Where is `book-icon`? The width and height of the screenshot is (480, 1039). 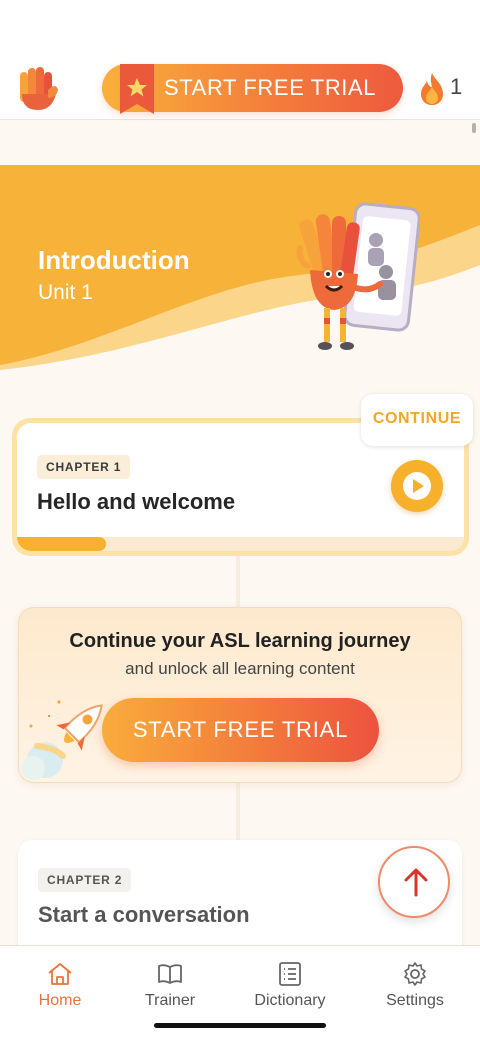
book-icon is located at coordinates (170, 974).